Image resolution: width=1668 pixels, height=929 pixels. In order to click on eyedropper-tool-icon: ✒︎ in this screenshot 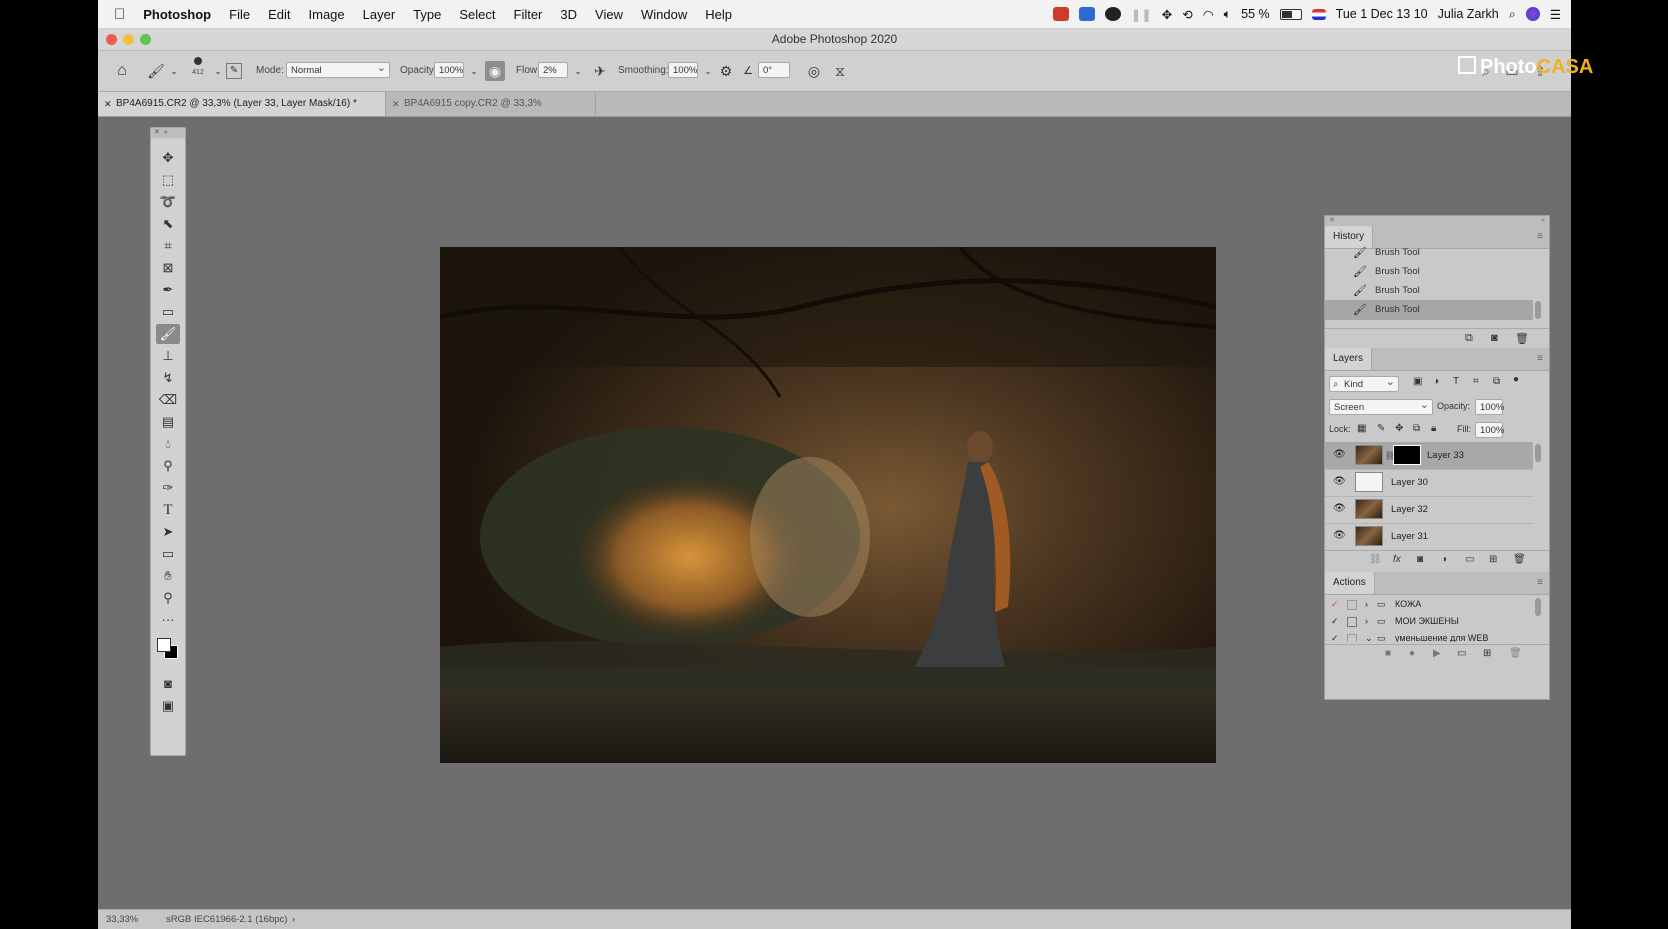, I will do `click(168, 290)`.